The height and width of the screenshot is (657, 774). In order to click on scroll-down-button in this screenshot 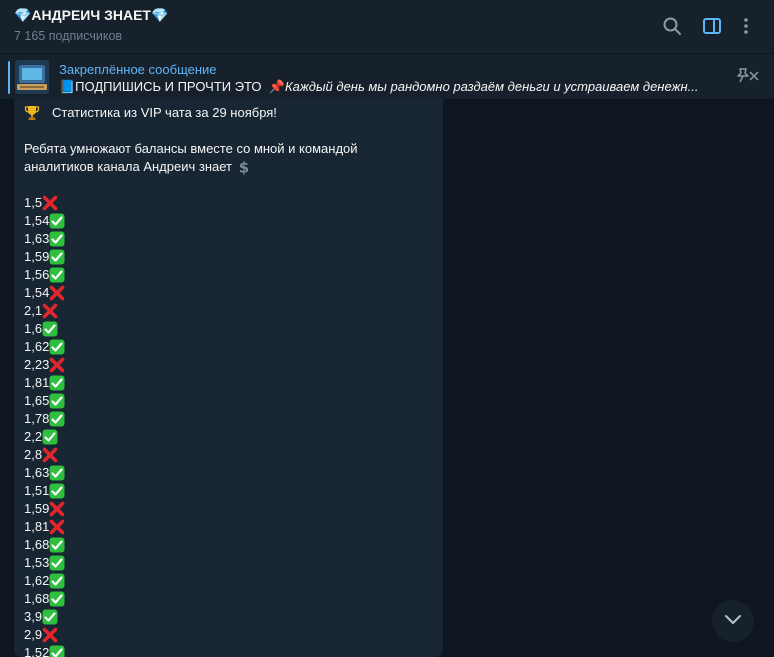, I will do `click(733, 621)`.